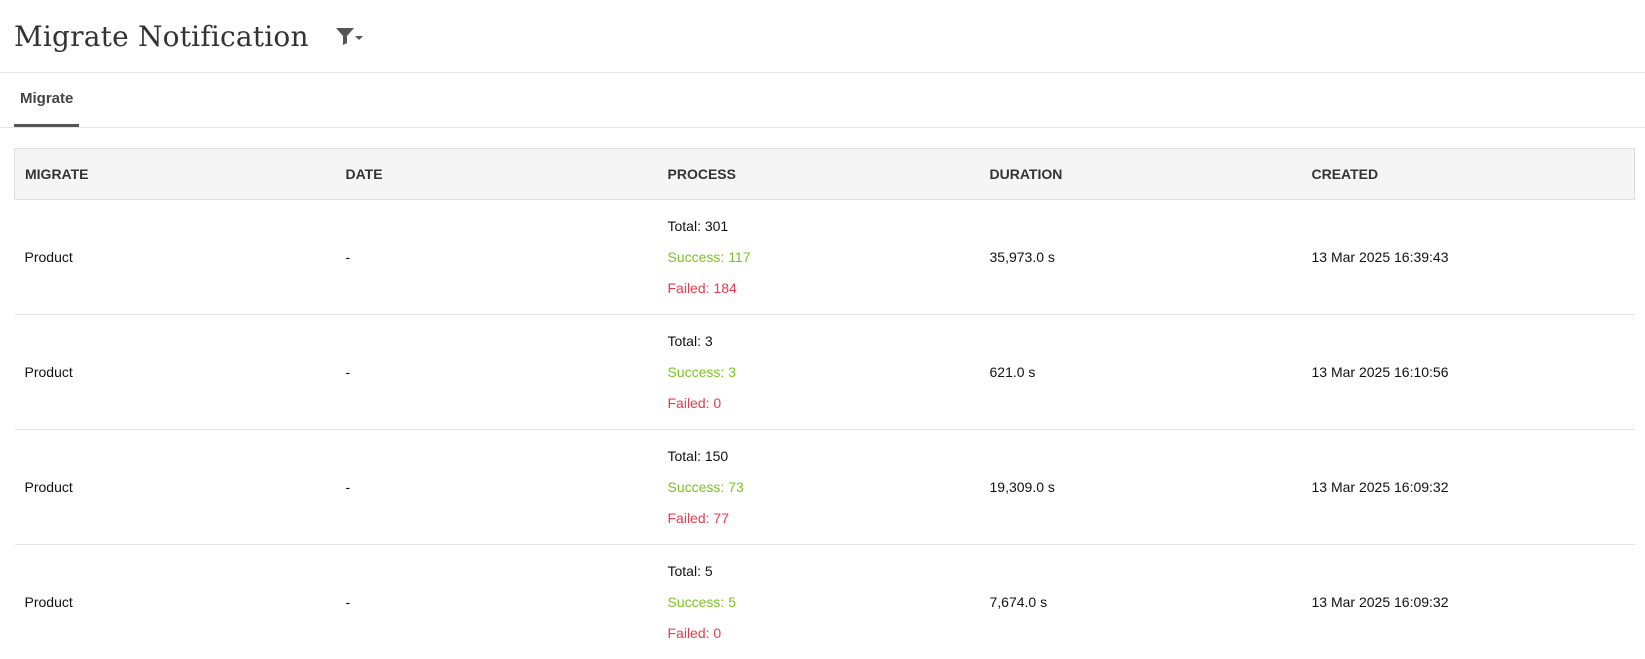 The image size is (1645, 659). Describe the element at coordinates (1468, 174) in the screenshot. I see `column-header-created: CREATED` at that location.